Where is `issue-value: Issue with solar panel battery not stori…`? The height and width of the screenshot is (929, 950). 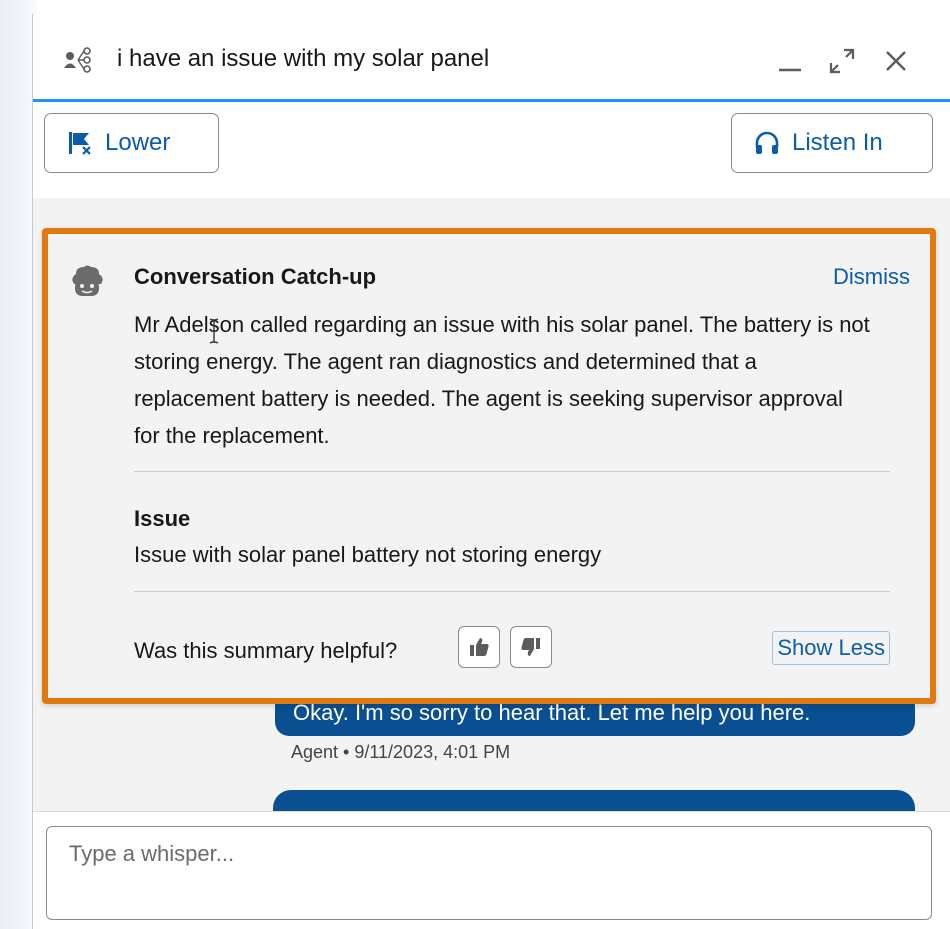
issue-value: Issue with solar panel battery not stori… is located at coordinates (368, 554).